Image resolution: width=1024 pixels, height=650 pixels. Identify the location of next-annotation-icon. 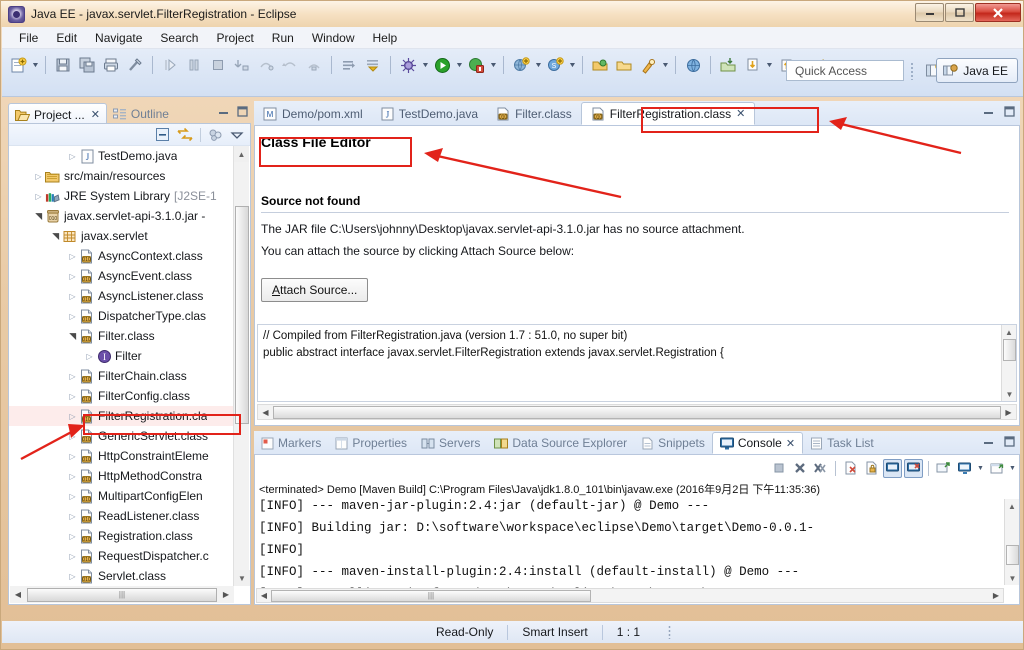
(373, 65).